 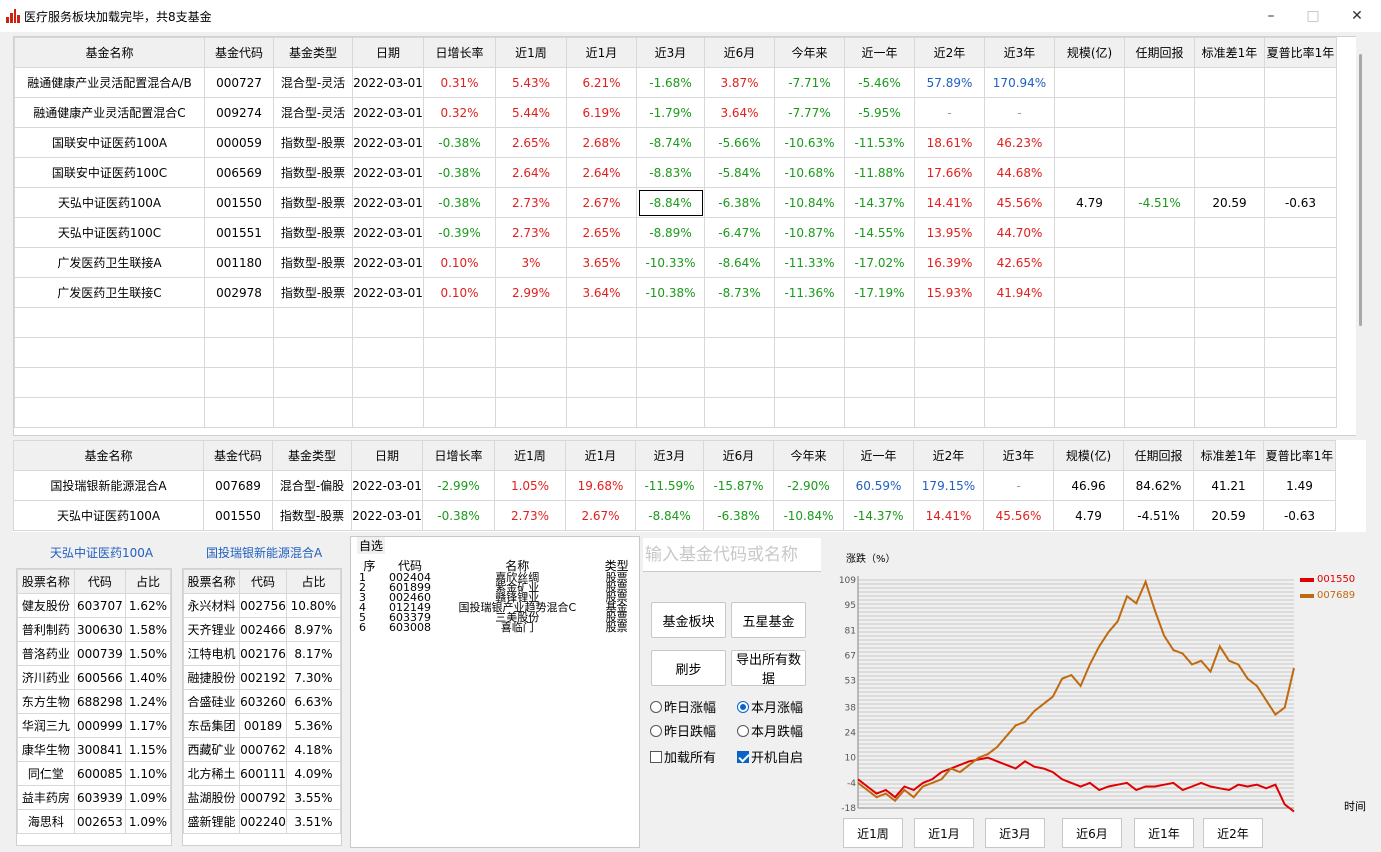 What do you see at coordinates (239, 82) in the screenshot?
I see `fund-cell: 000727` at bounding box center [239, 82].